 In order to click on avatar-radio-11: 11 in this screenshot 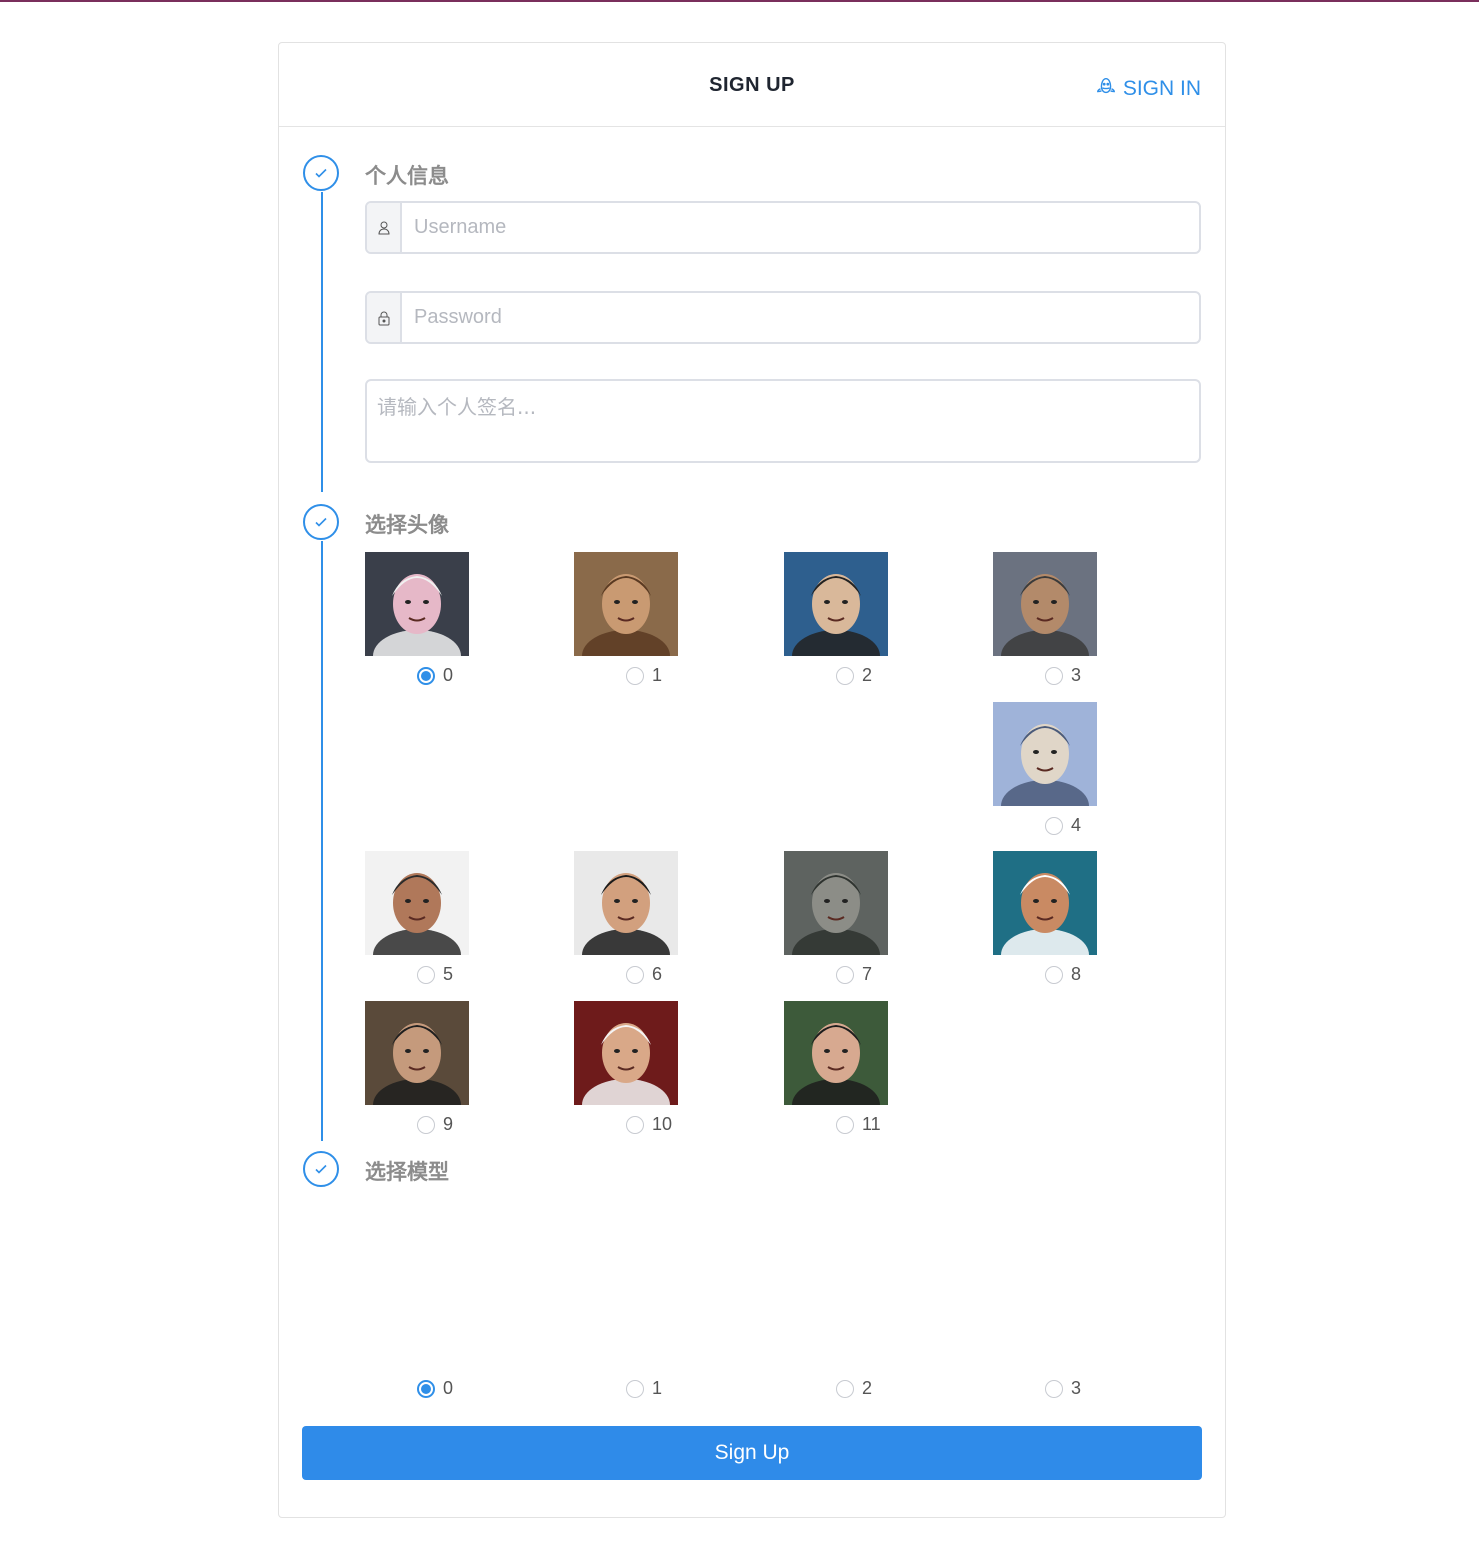, I will do `click(858, 1124)`.